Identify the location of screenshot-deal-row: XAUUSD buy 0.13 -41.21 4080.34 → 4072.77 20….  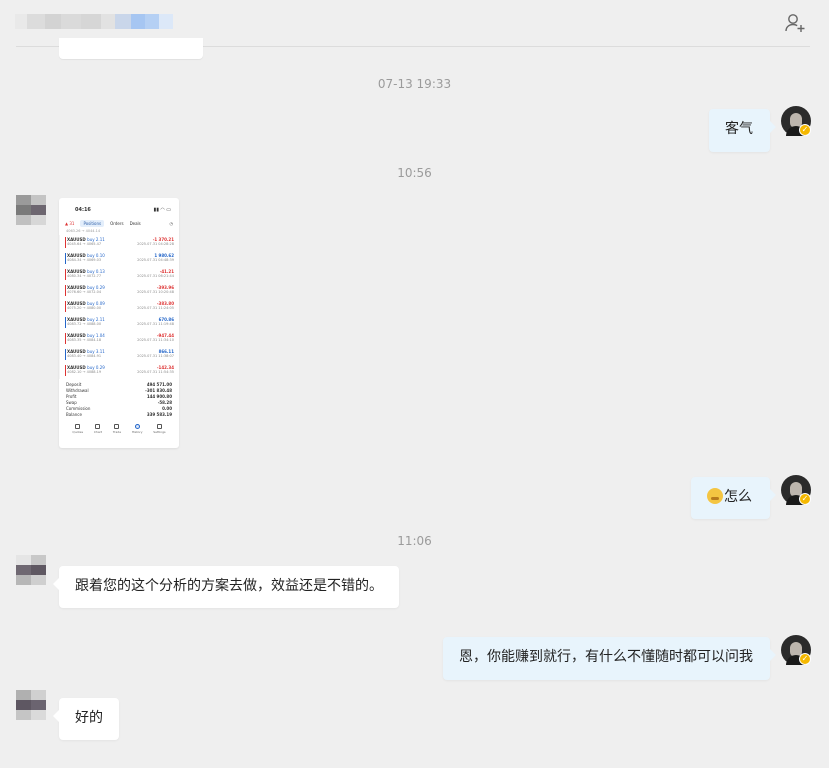
(119, 275).